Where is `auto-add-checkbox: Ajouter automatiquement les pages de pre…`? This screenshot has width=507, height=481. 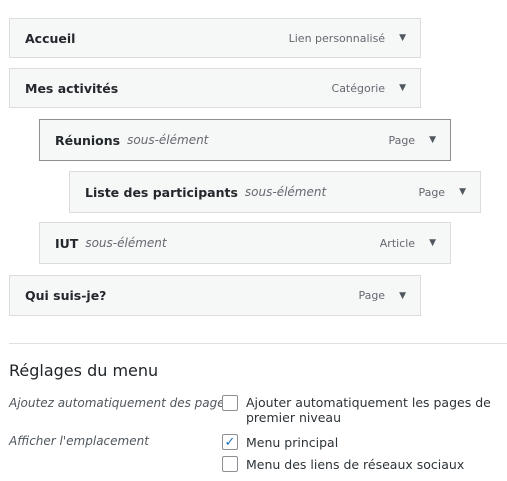
auto-add-checkbox: Ajouter automatiquement les pages de pre… is located at coordinates (362, 410).